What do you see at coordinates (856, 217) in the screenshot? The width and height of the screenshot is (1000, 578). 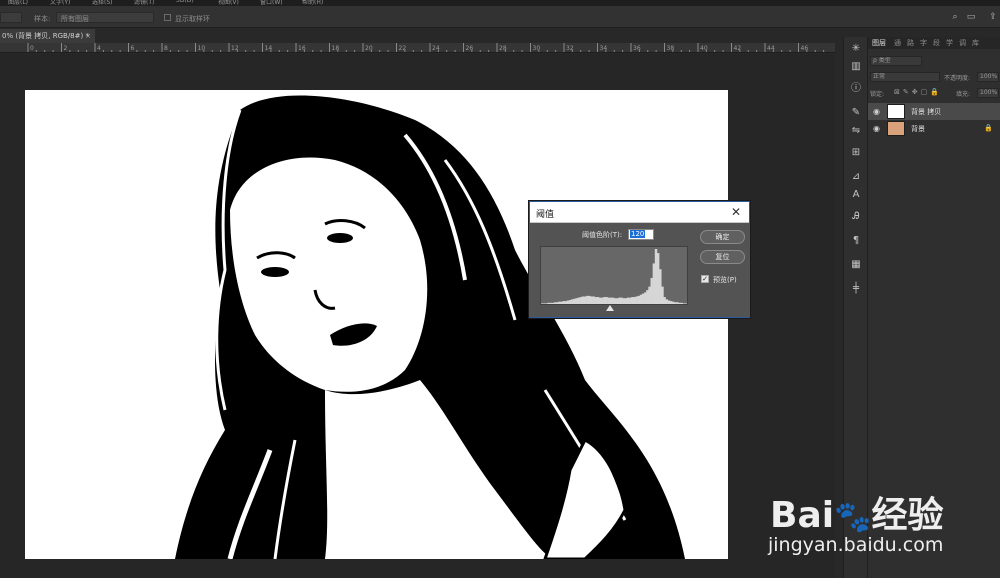 I see `paragraph-styles-icon: Ꭿ` at bounding box center [856, 217].